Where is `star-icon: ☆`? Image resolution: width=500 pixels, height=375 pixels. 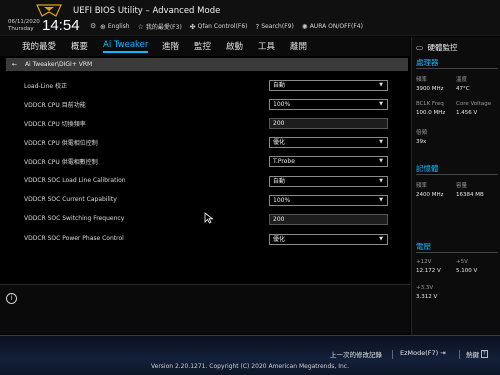 star-icon: ☆ is located at coordinates (140, 26).